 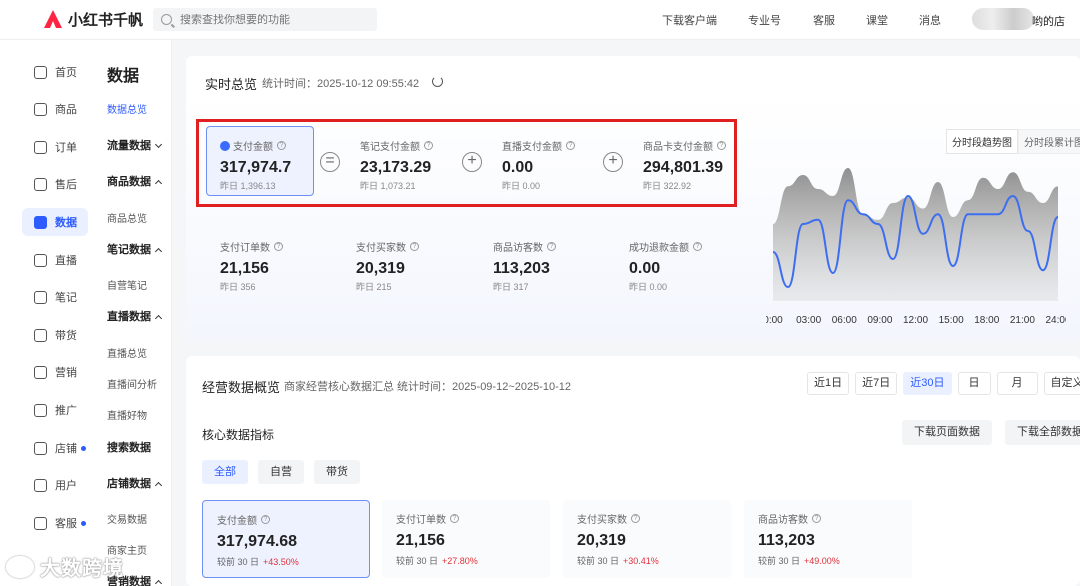 I want to click on range-7d: 近7日, so click(x=876, y=383).